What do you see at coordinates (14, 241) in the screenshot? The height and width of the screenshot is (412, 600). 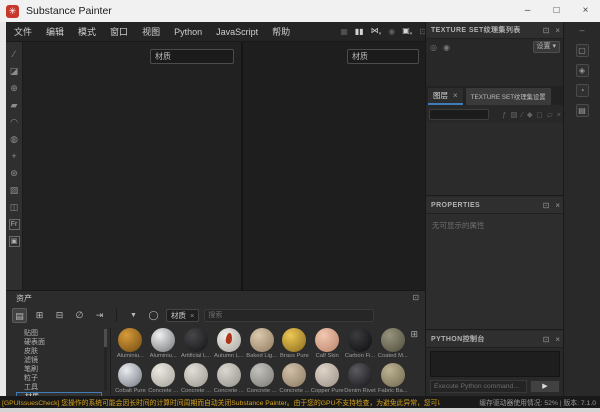 I see `note-tool-icon: ▣` at bounding box center [14, 241].